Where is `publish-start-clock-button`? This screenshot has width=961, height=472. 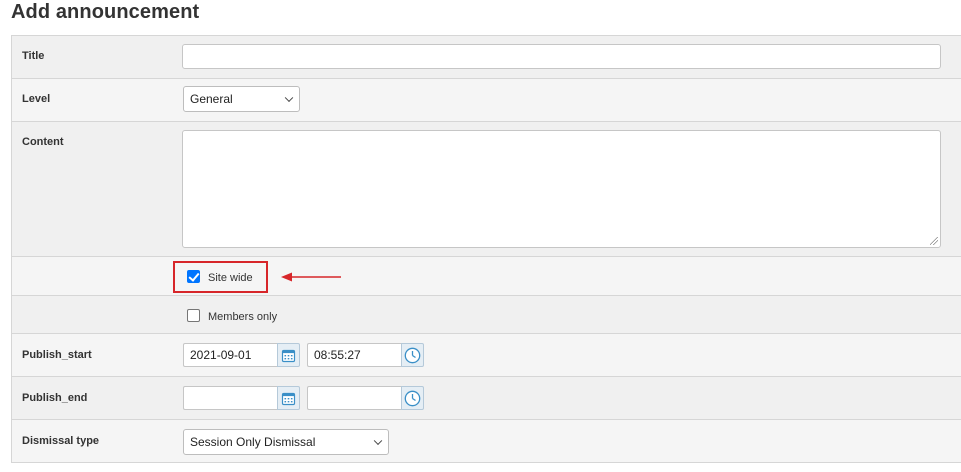
publish-start-clock-button is located at coordinates (412, 355).